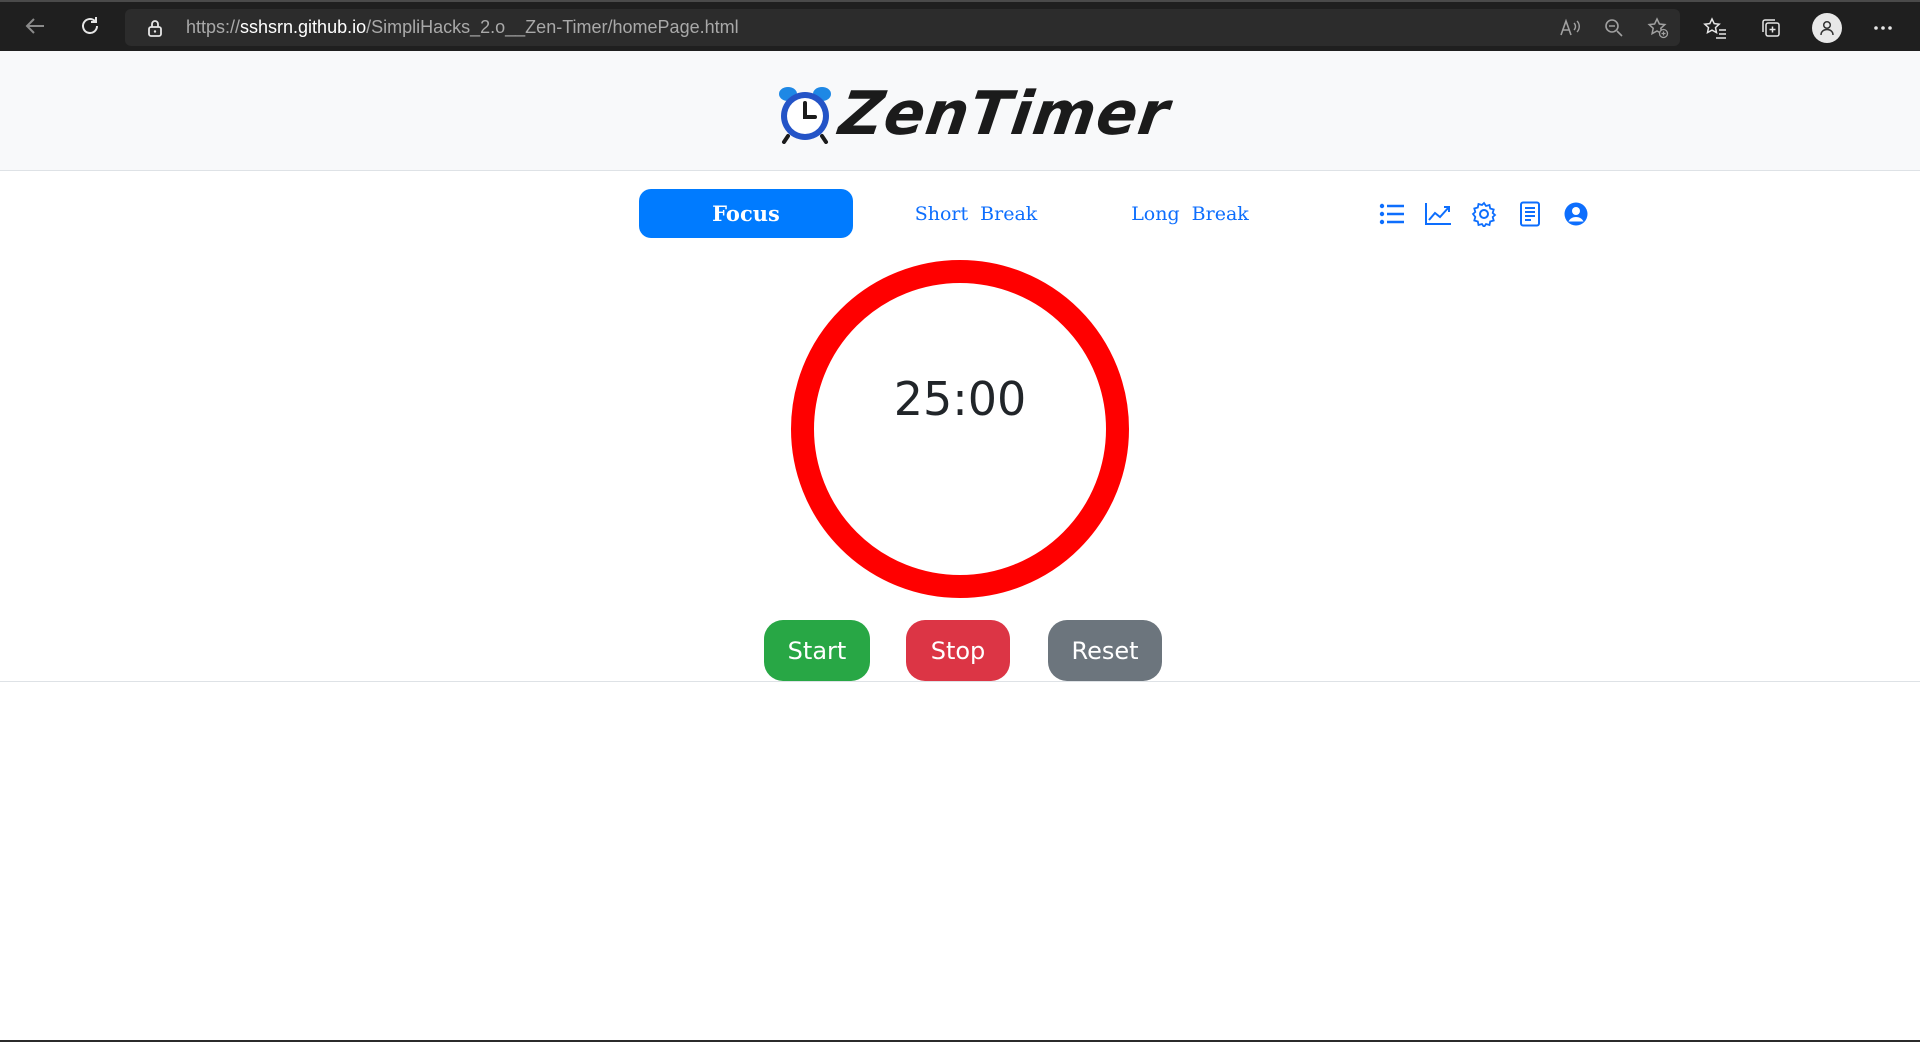 This screenshot has height=1042, width=1920. What do you see at coordinates (817, 650) in the screenshot?
I see `start-button: Start` at bounding box center [817, 650].